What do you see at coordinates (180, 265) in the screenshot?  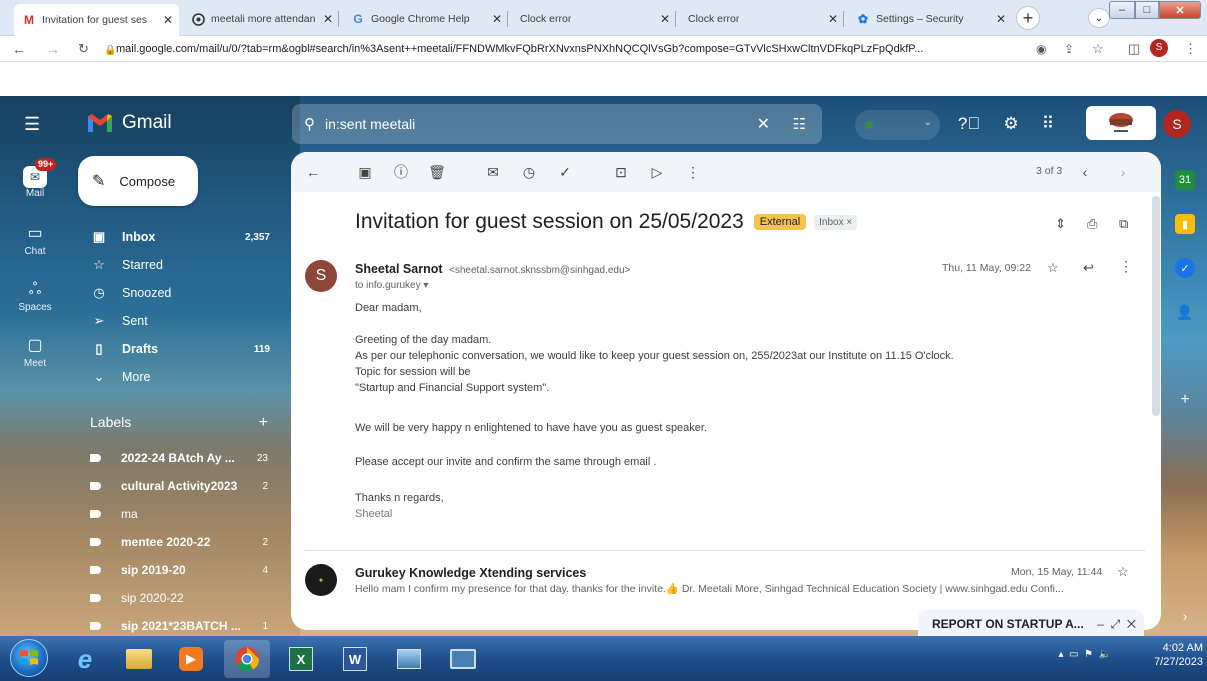 I see `folder-starred: ☆ Starred` at bounding box center [180, 265].